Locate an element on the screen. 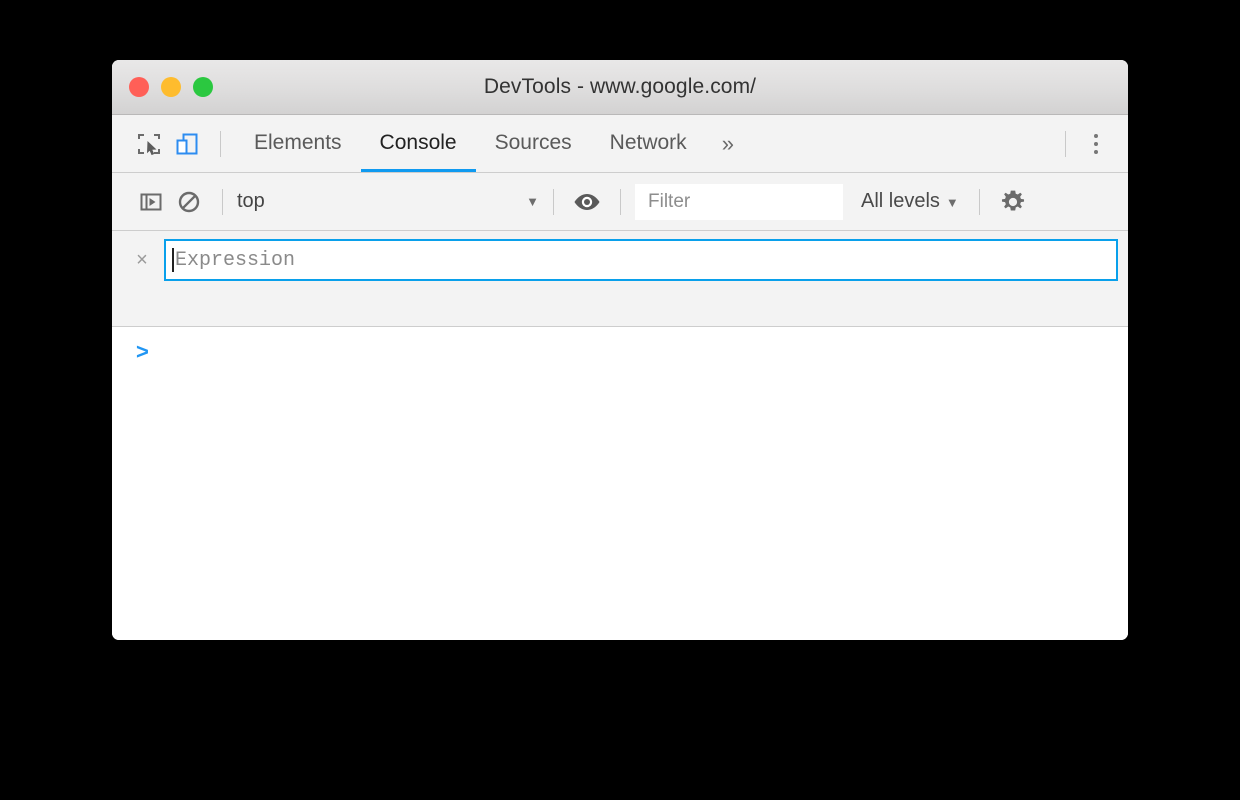  log-level-selector: All levels ▼ is located at coordinates (910, 201).